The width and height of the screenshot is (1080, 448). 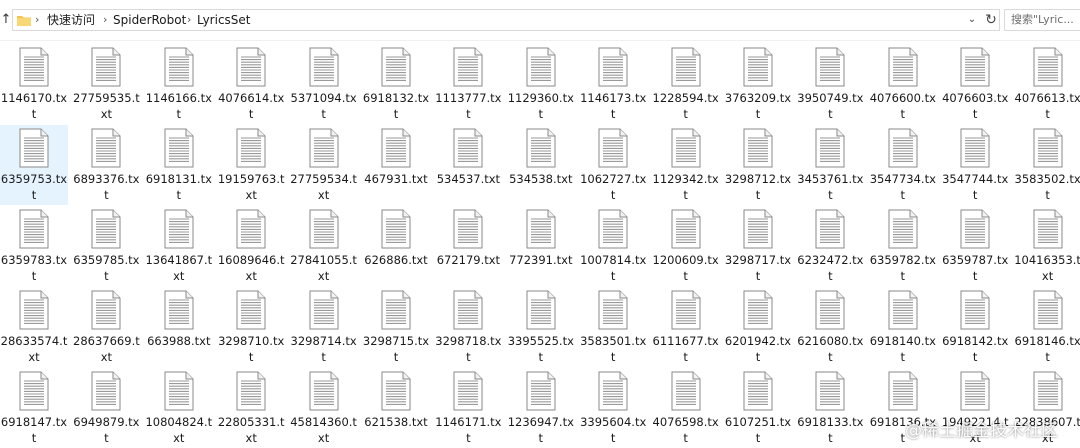 I want to click on file-item: 28637669.txt, so click(x=106, y=327).